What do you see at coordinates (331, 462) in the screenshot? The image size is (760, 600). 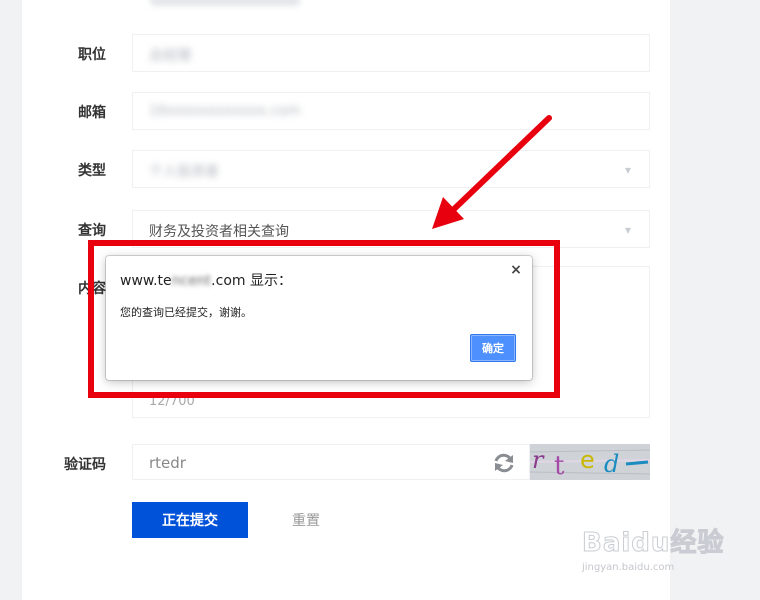 I see `captcha-input: rtedr` at bounding box center [331, 462].